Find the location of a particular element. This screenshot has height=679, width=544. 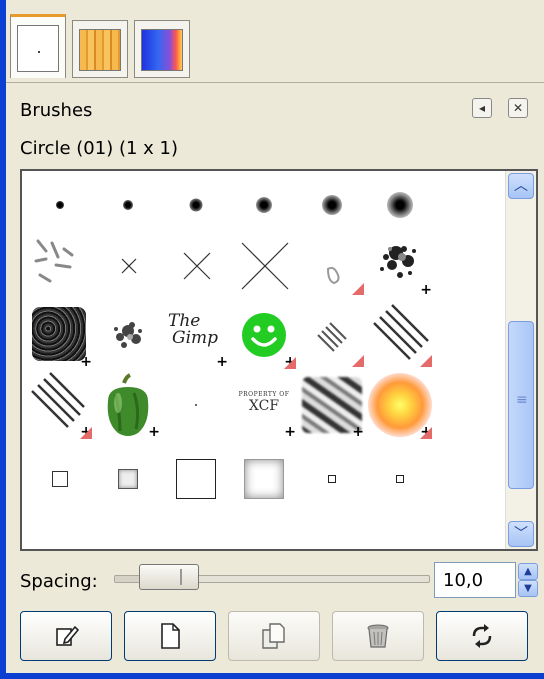

close-button: ✕ is located at coordinates (518, 108).